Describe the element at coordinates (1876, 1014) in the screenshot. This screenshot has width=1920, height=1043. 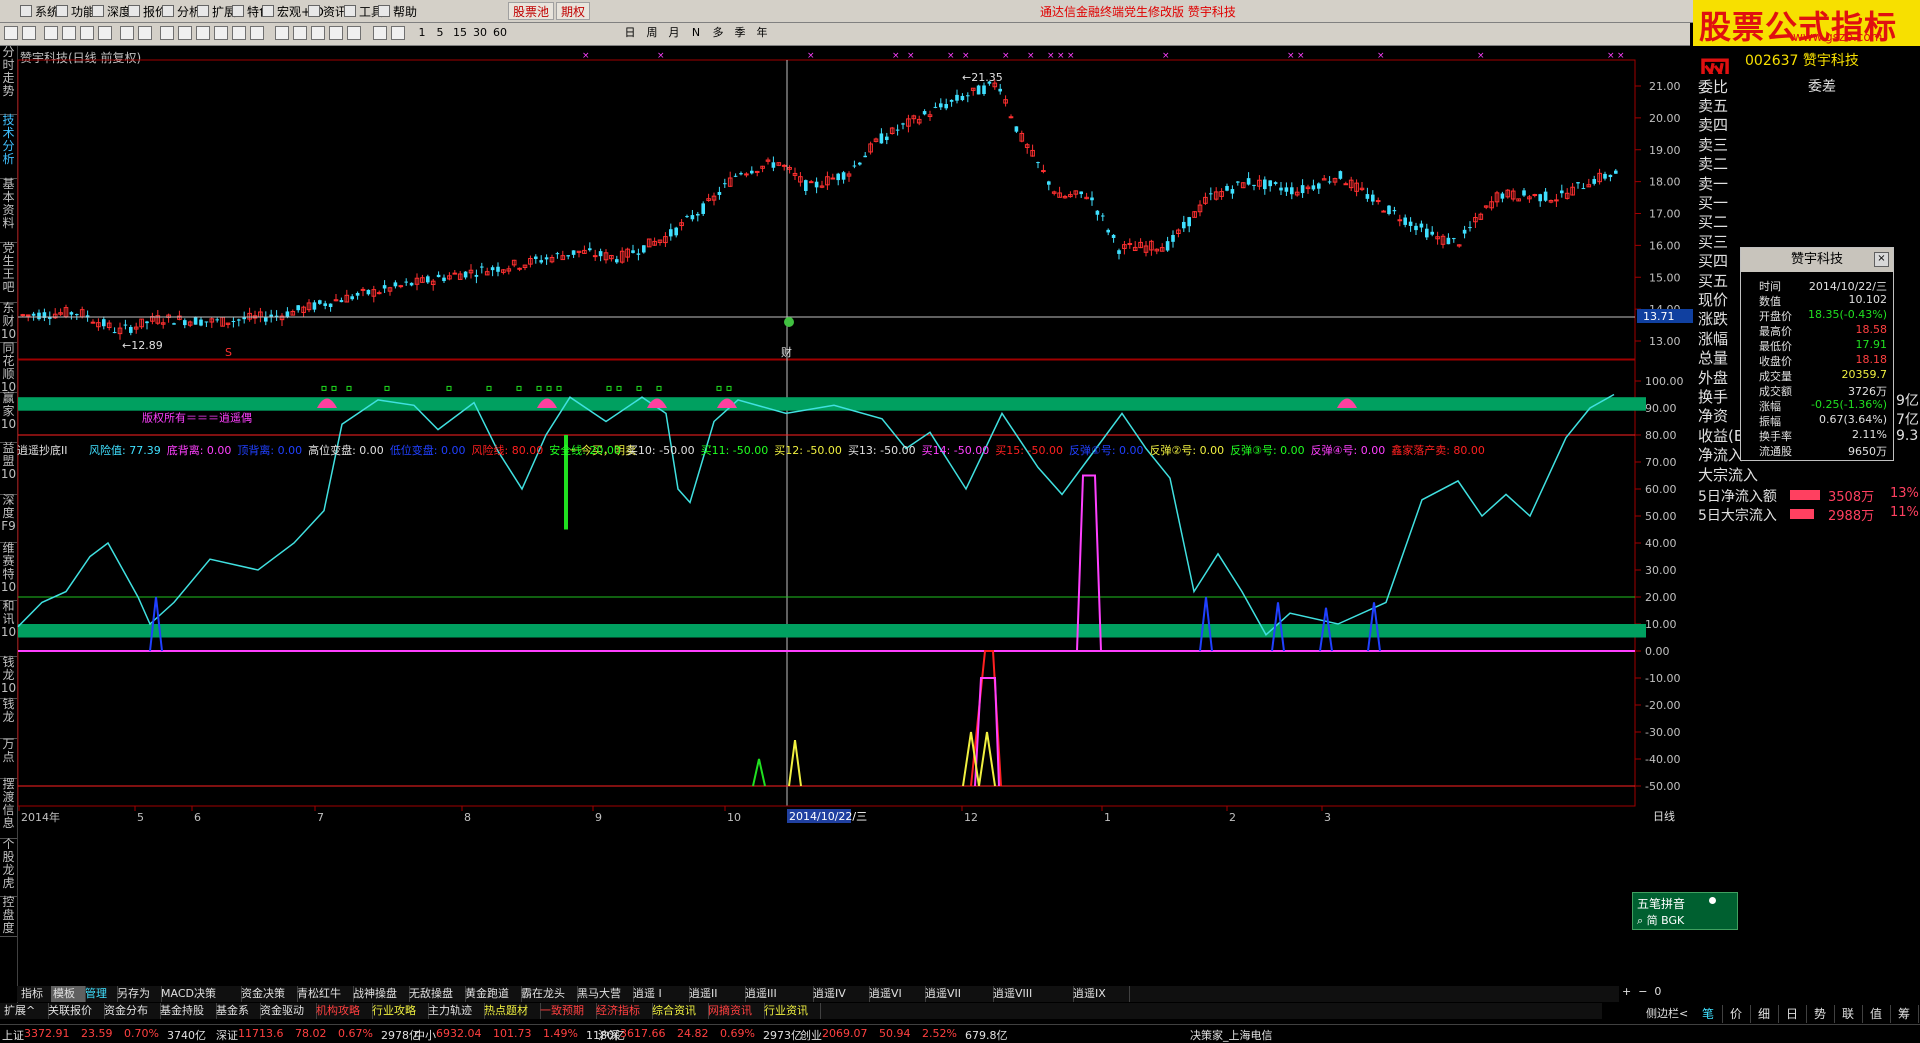
I see `quote-tab-6: 值` at that location.